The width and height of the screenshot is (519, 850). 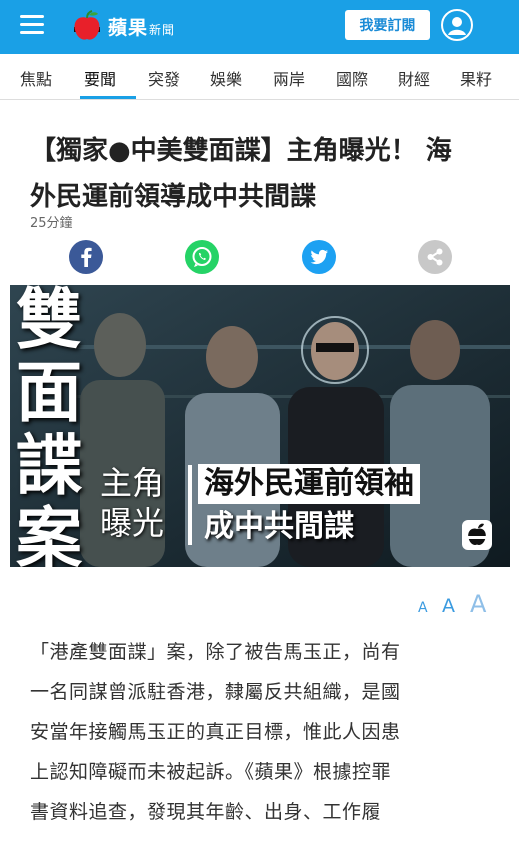 I want to click on hero-role-text: 主角 曝光, so click(x=141, y=503).